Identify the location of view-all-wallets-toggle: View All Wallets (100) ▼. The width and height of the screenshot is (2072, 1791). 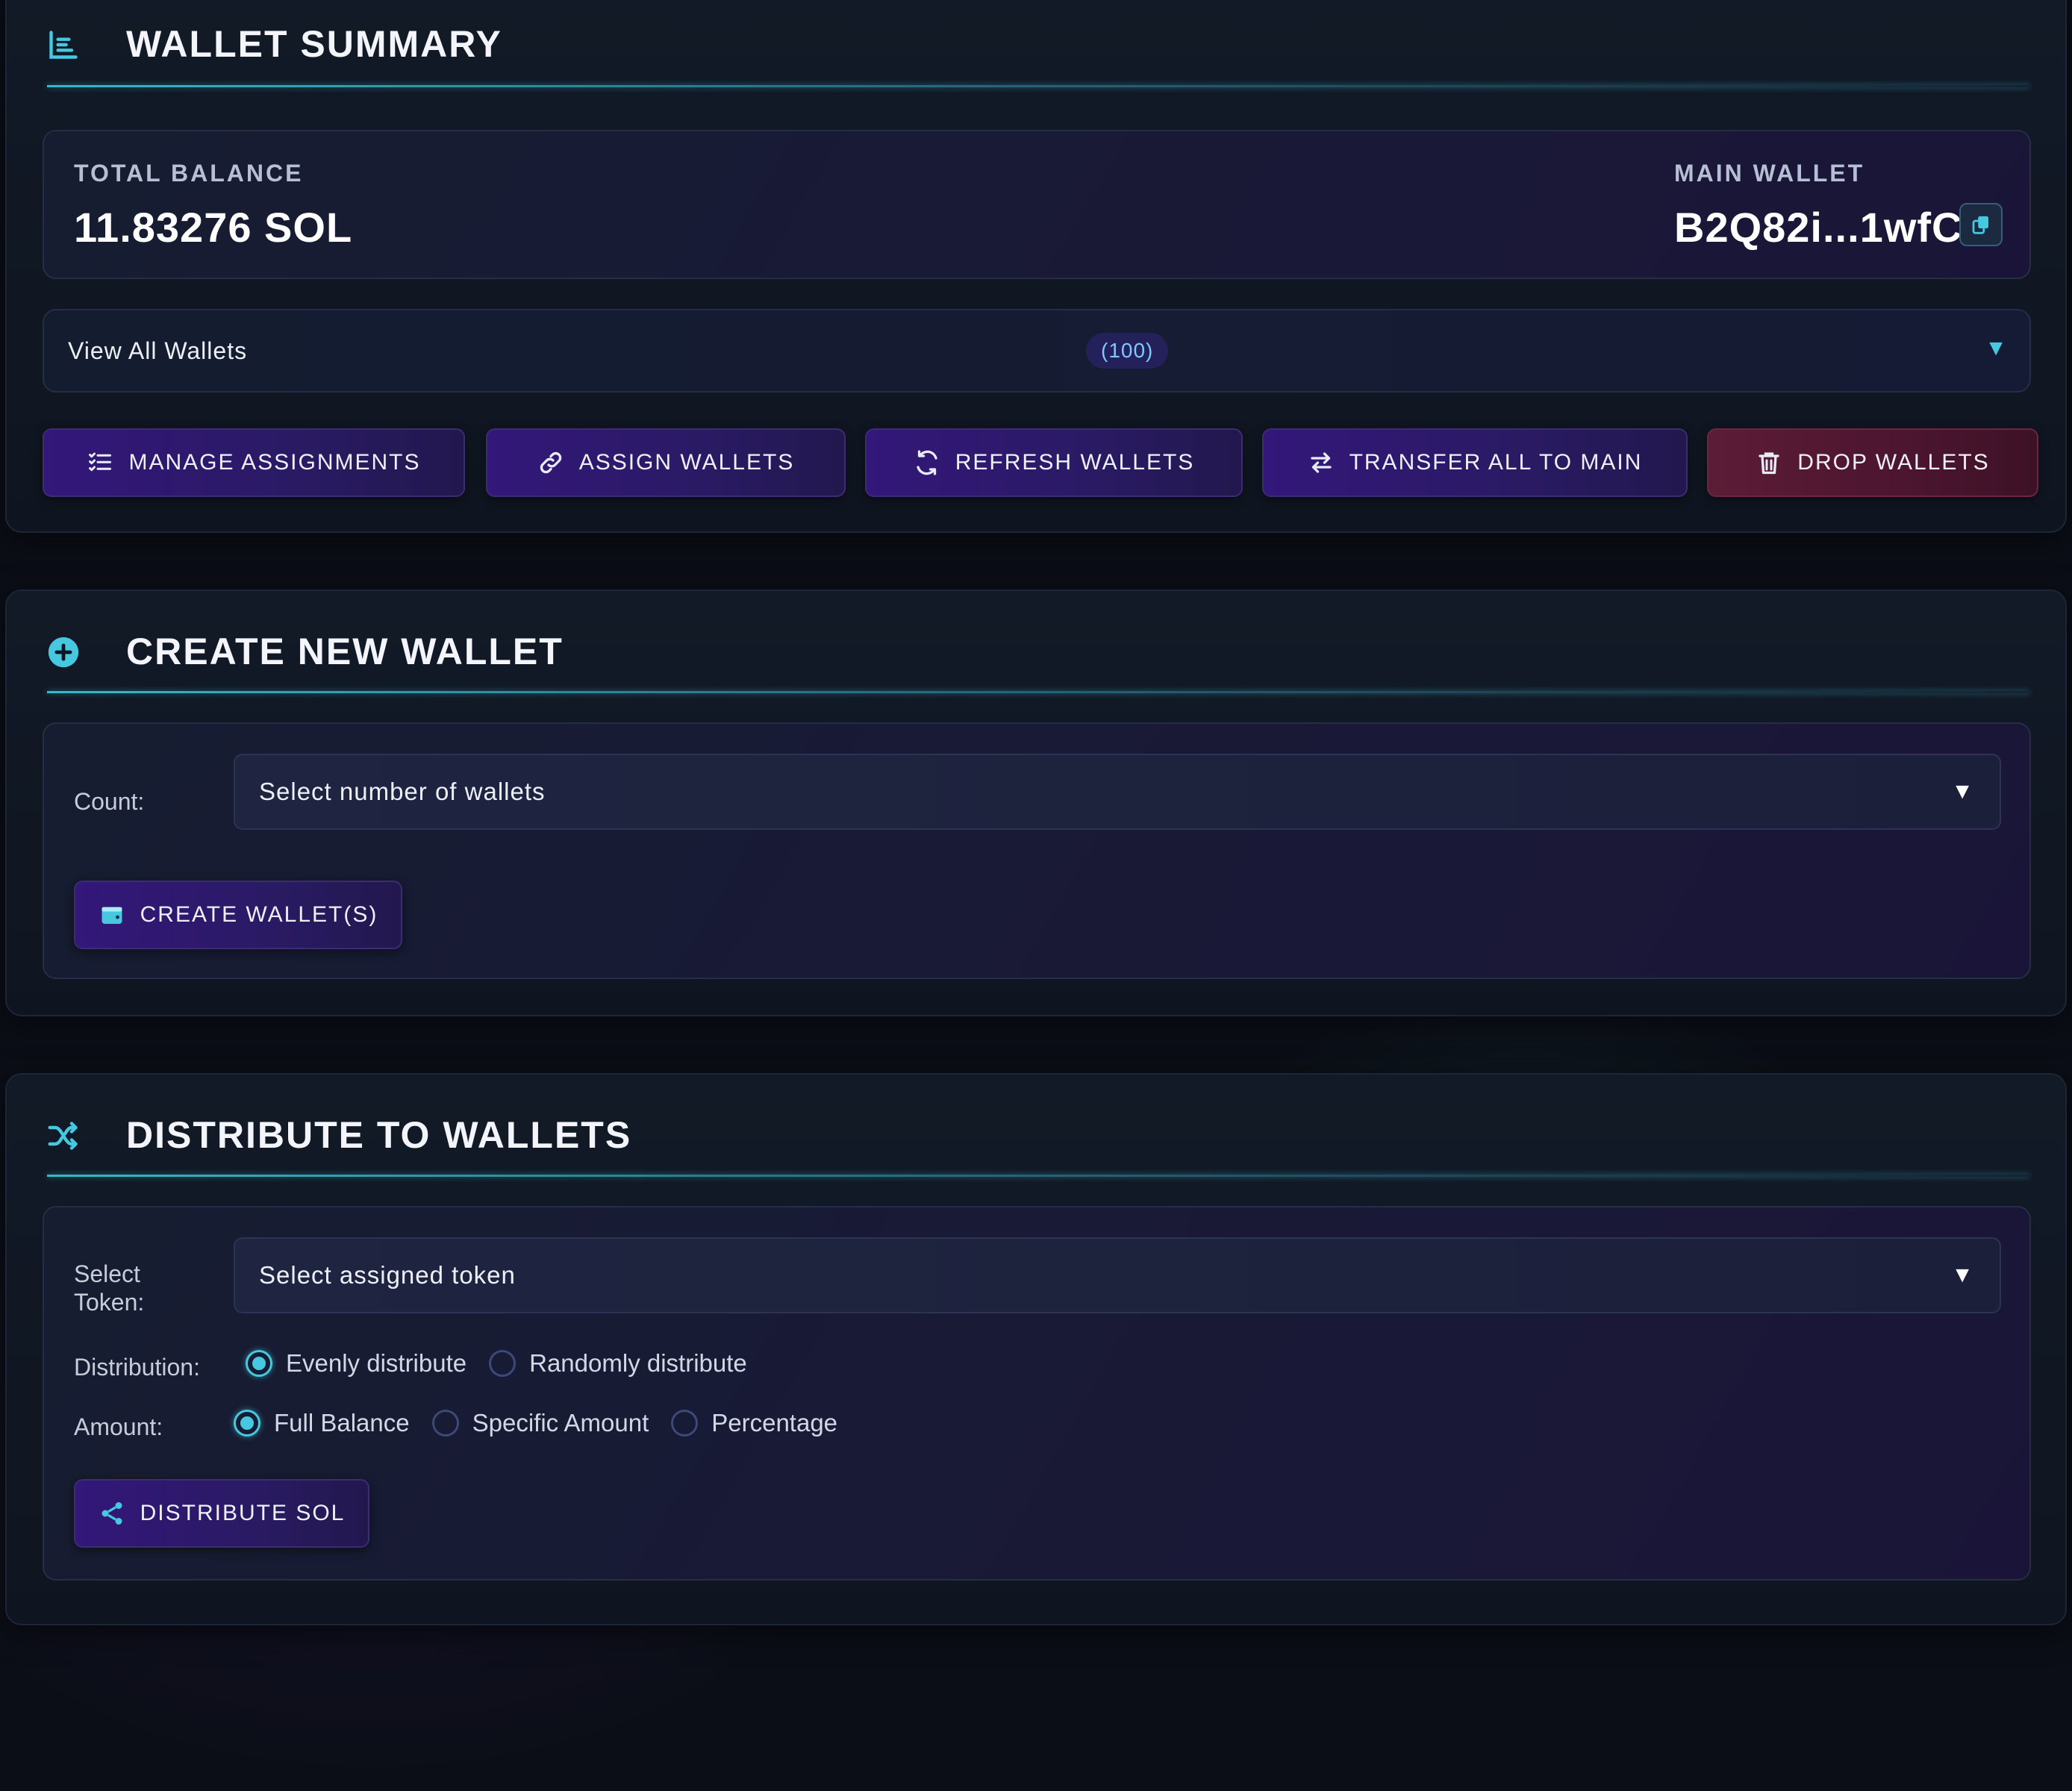
(1037, 351).